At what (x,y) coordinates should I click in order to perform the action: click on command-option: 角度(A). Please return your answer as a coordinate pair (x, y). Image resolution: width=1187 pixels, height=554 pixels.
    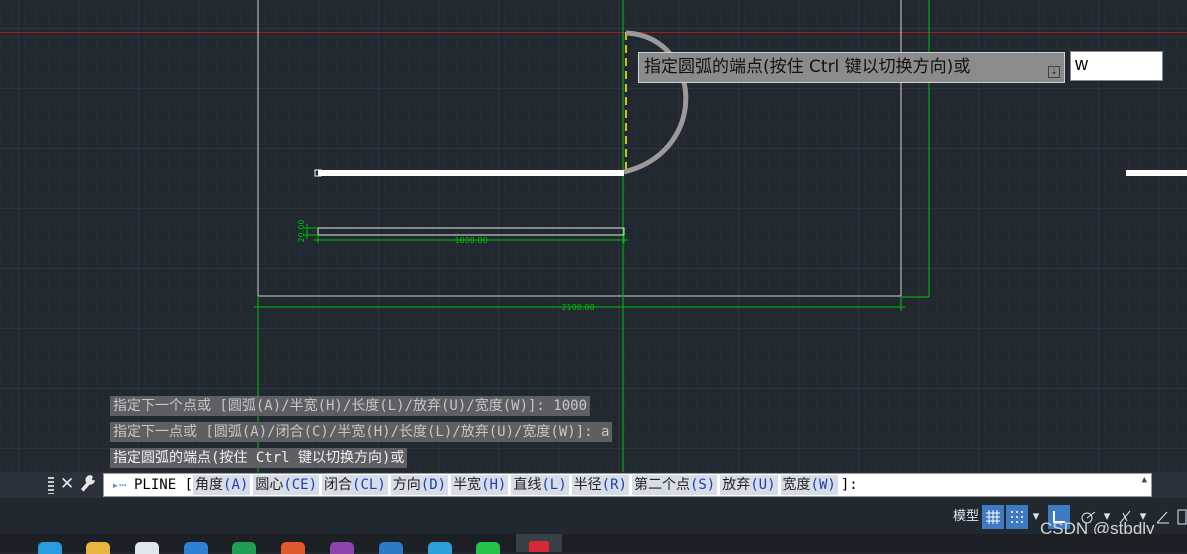
    Looking at the image, I should click on (222, 485).